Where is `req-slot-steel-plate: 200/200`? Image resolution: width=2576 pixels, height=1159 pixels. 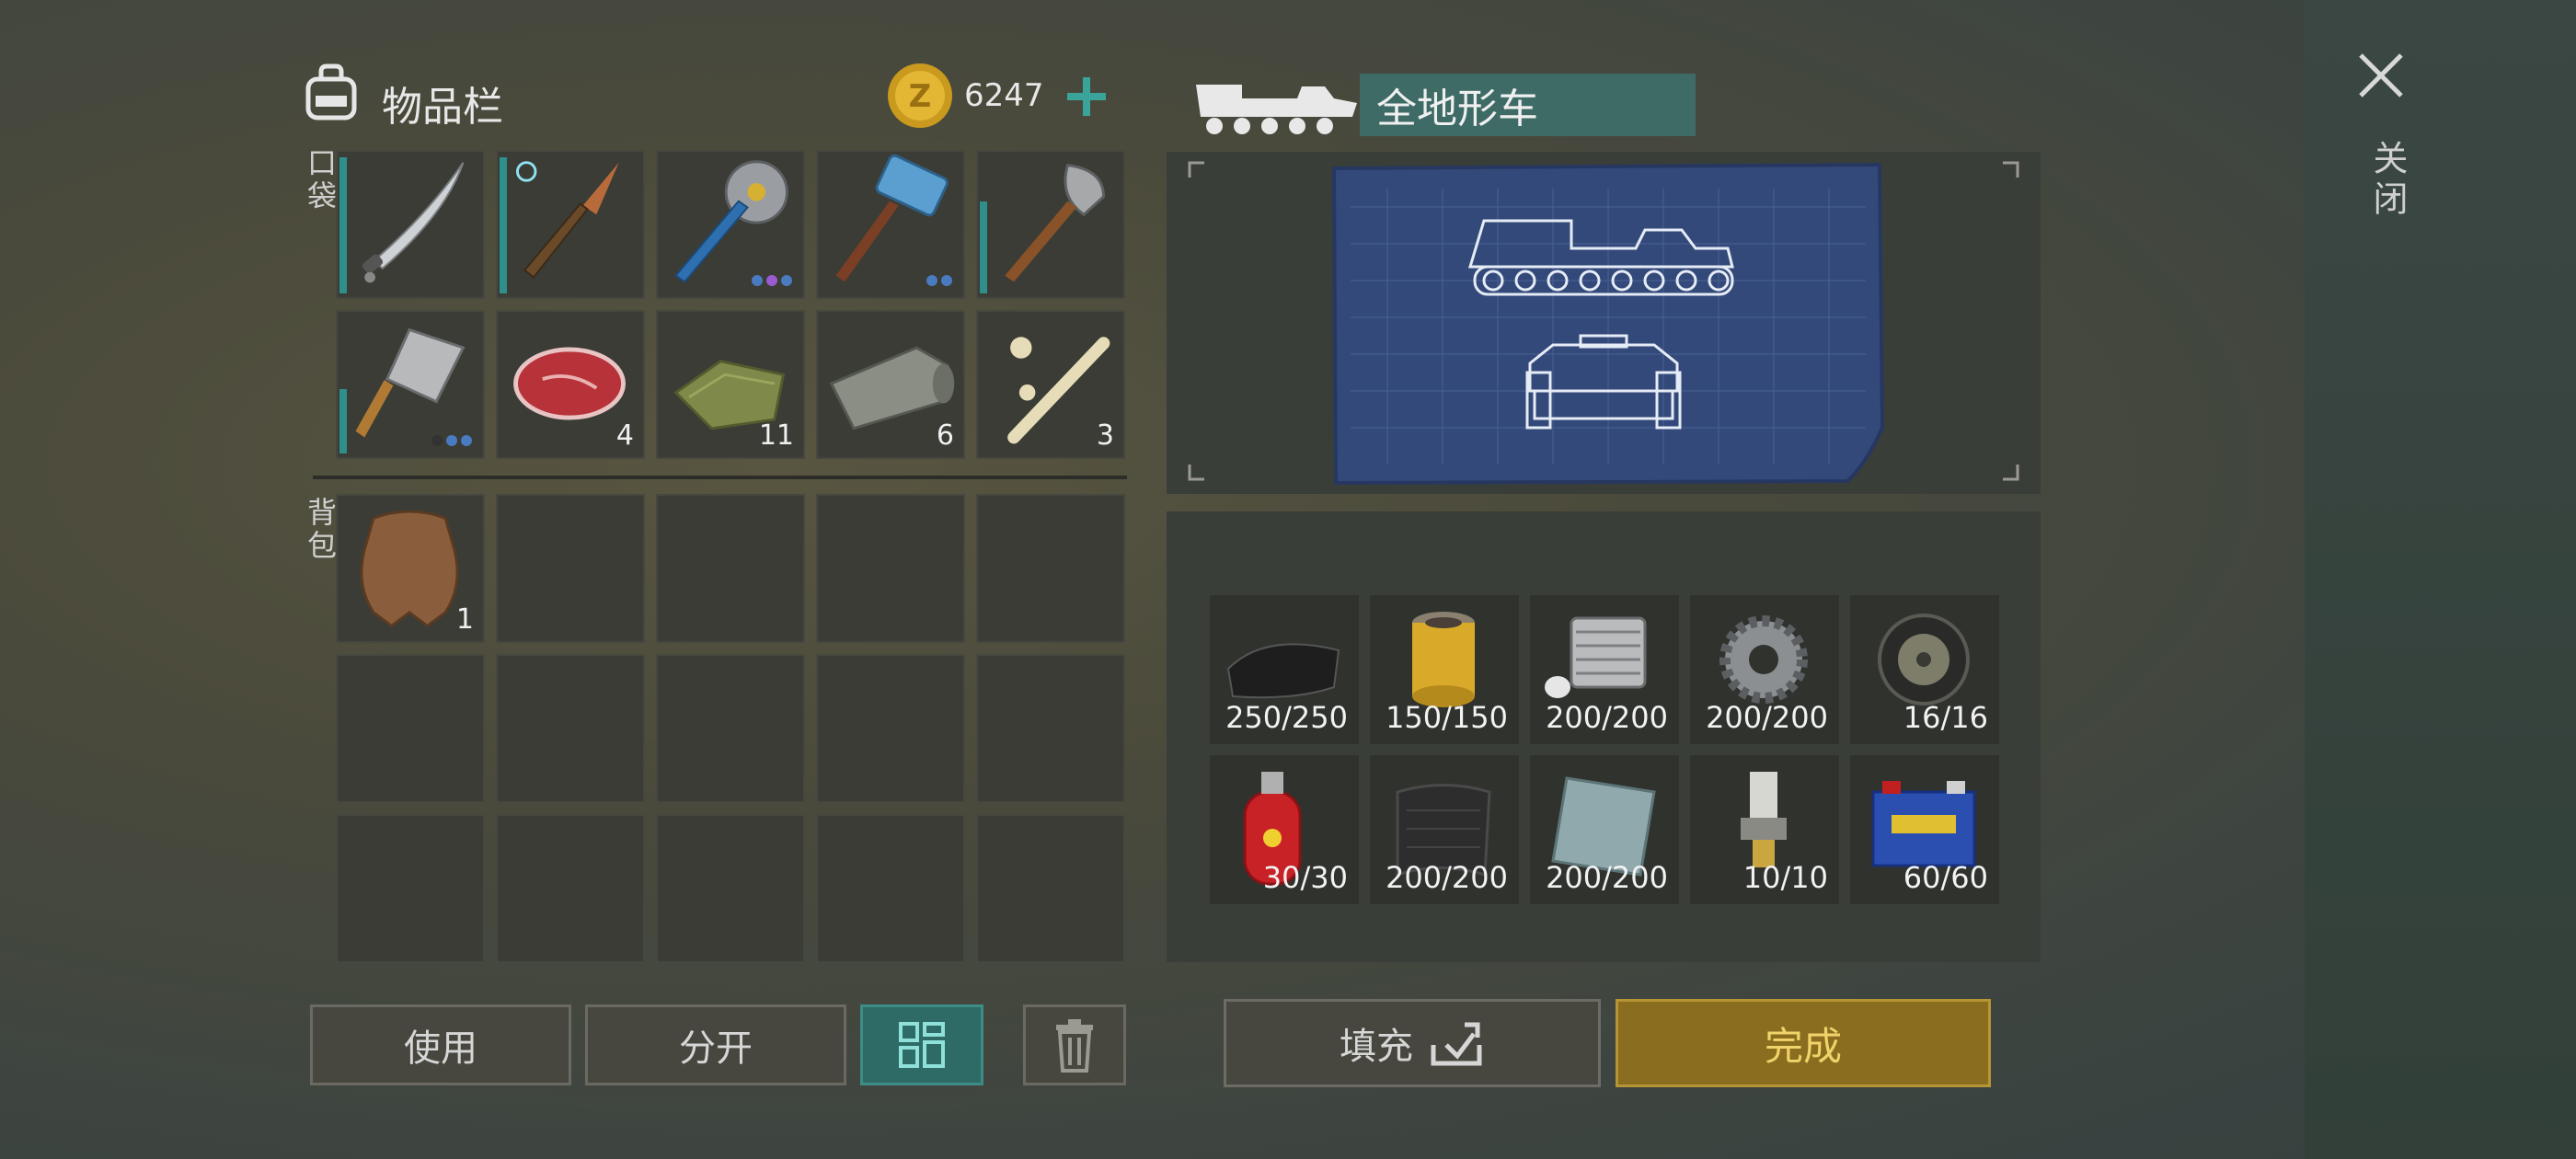 req-slot-steel-plate: 200/200 is located at coordinates (1604, 829).